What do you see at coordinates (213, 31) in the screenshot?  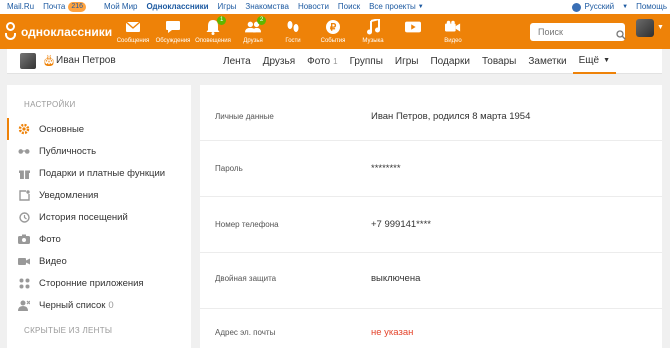 I see `nav-notifications: 1 Оповещения` at bounding box center [213, 31].